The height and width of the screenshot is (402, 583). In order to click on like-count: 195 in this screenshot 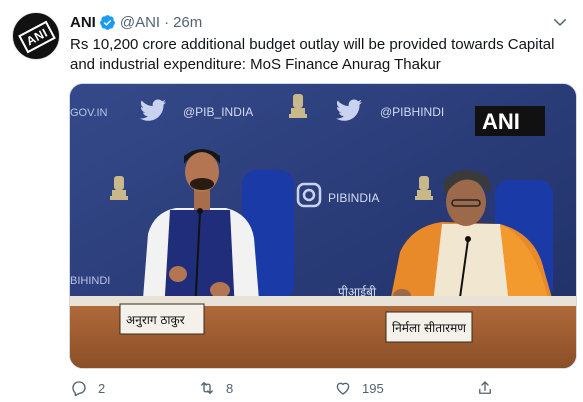, I will do `click(373, 388)`.